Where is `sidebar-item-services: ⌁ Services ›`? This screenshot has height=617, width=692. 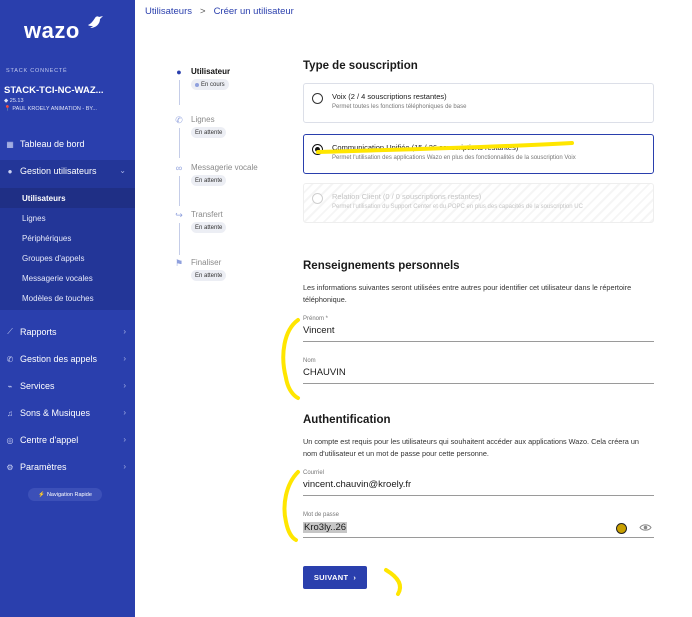 sidebar-item-services: ⌁ Services › is located at coordinates (67, 386).